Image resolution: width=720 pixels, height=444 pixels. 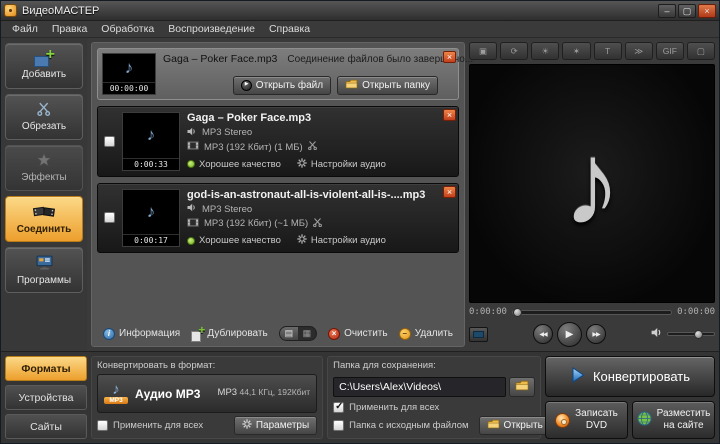 What do you see at coordinates (691, 334) in the screenshot?
I see `volume-slider` at bounding box center [691, 334].